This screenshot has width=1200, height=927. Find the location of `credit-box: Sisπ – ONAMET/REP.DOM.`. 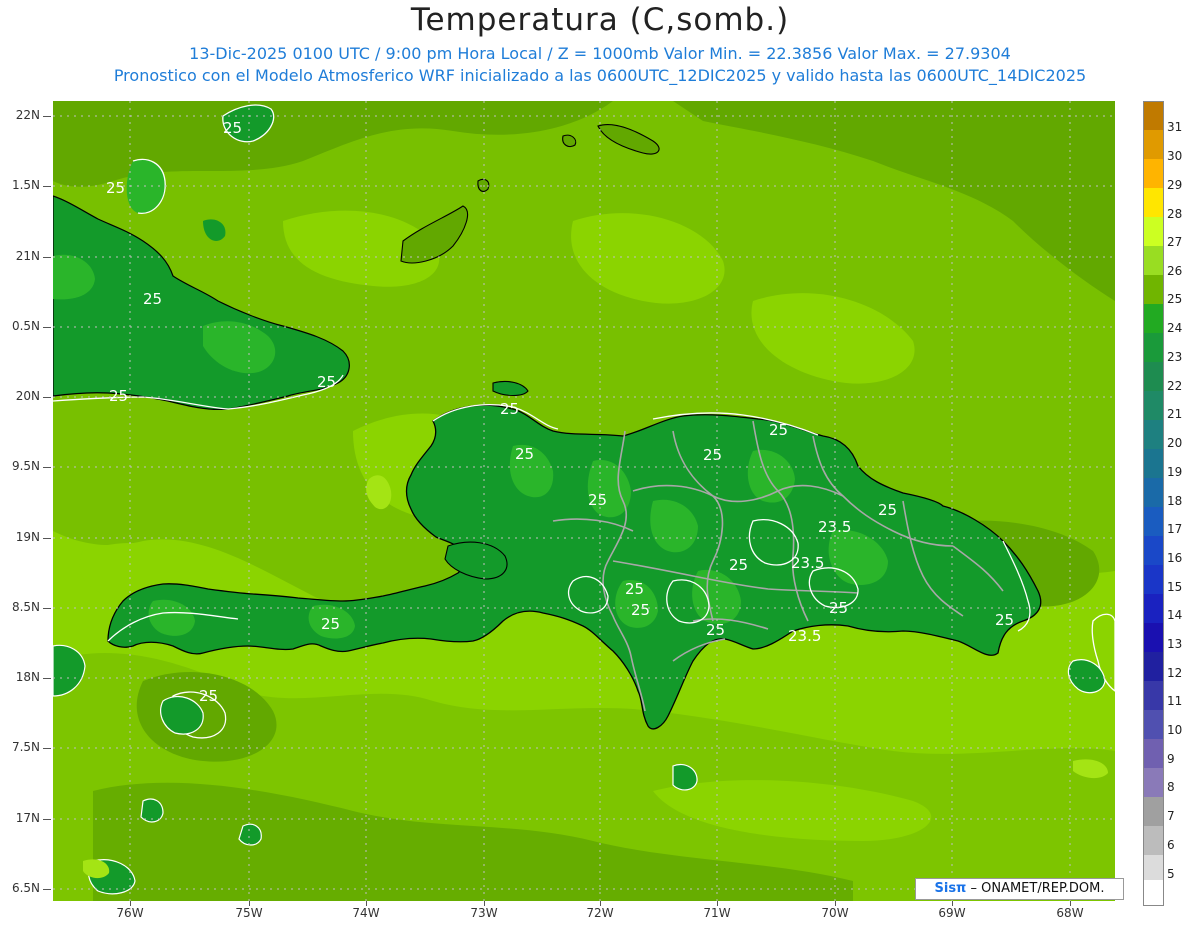

credit-box: Sisπ – ONAMET/REP.DOM. is located at coordinates (1019, 889).